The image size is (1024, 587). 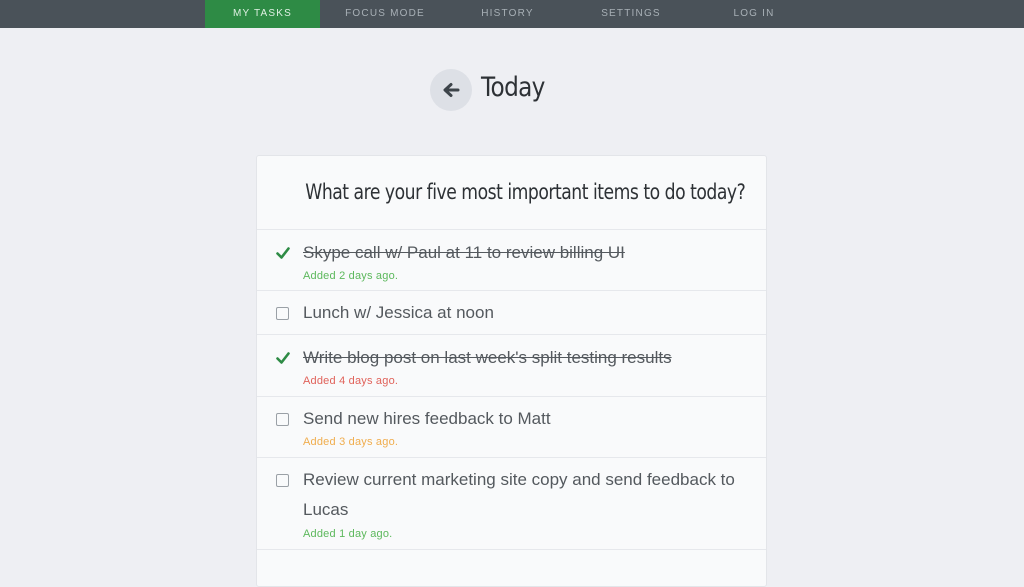 What do you see at coordinates (351, 381) in the screenshot?
I see `task-added-date: Added 4 days ago.` at bounding box center [351, 381].